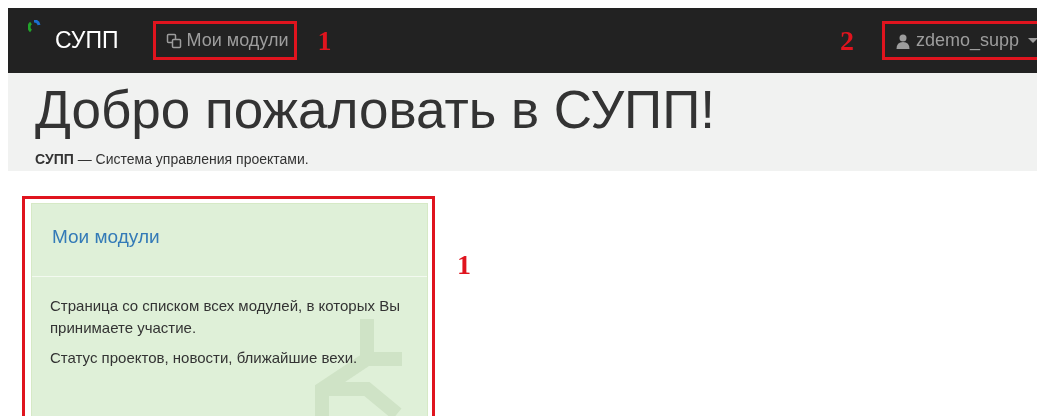  Describe the element at coordinates (87, 40) in the screenshot. I see `brand-name: СУПП` at that location.